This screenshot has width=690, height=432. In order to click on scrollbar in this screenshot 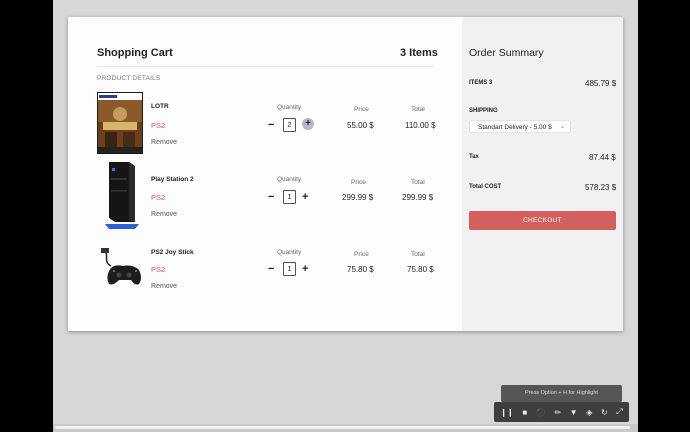, I will do `click(345, 428)`.